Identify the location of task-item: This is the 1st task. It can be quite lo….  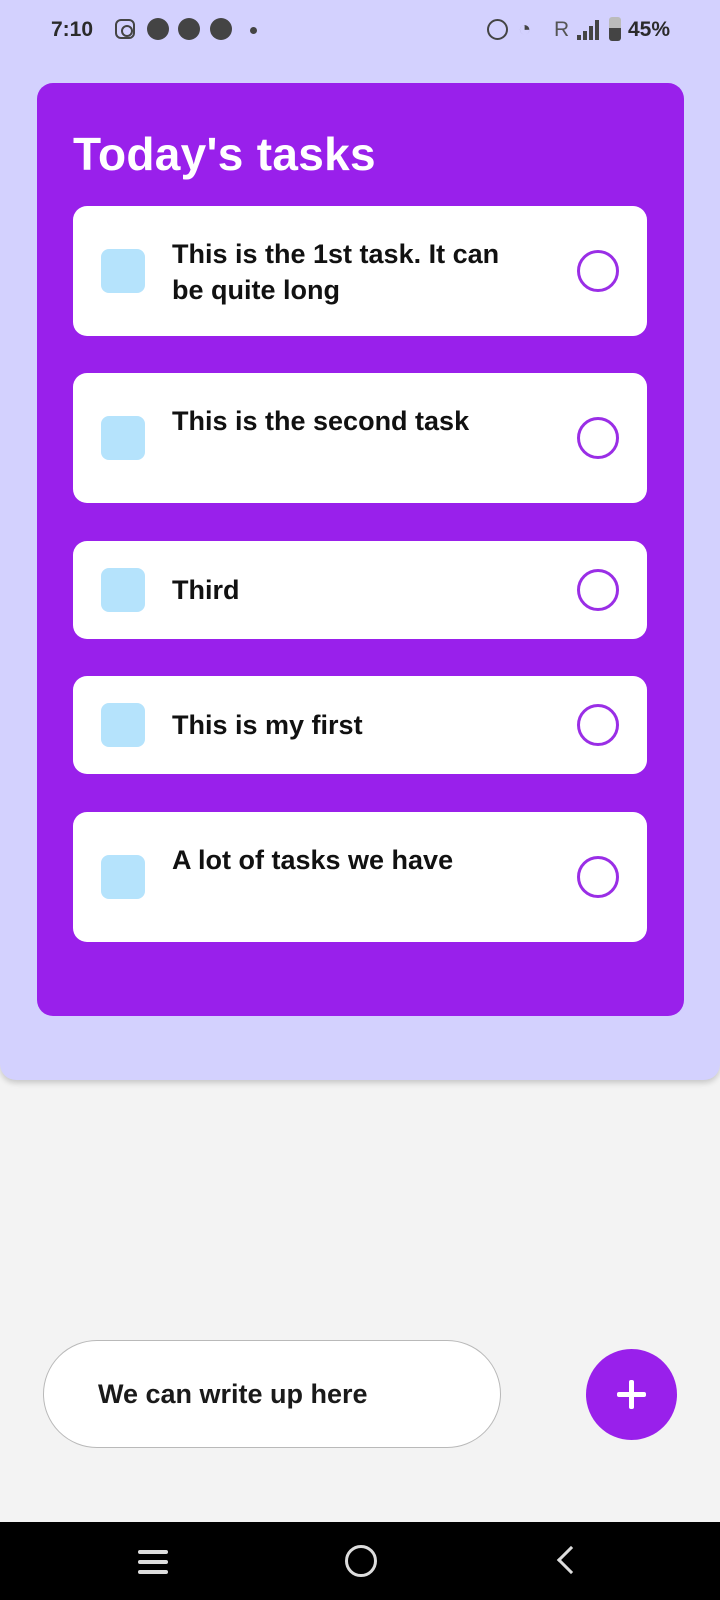
(360, 271).